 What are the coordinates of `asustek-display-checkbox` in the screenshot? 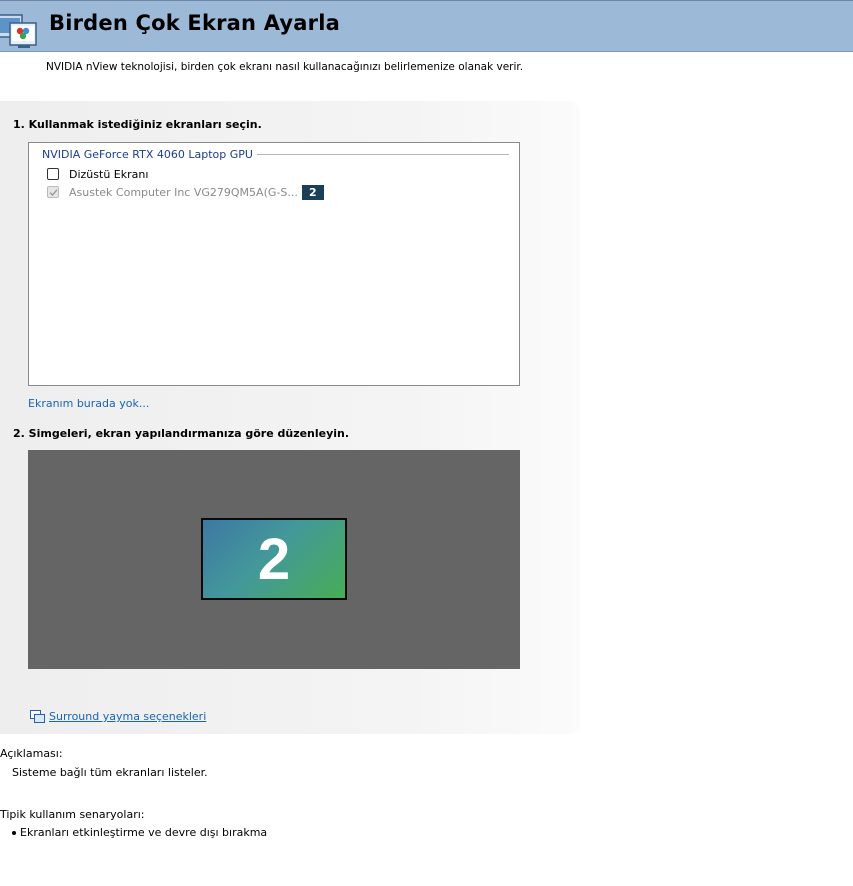 It's located at (53, 192).